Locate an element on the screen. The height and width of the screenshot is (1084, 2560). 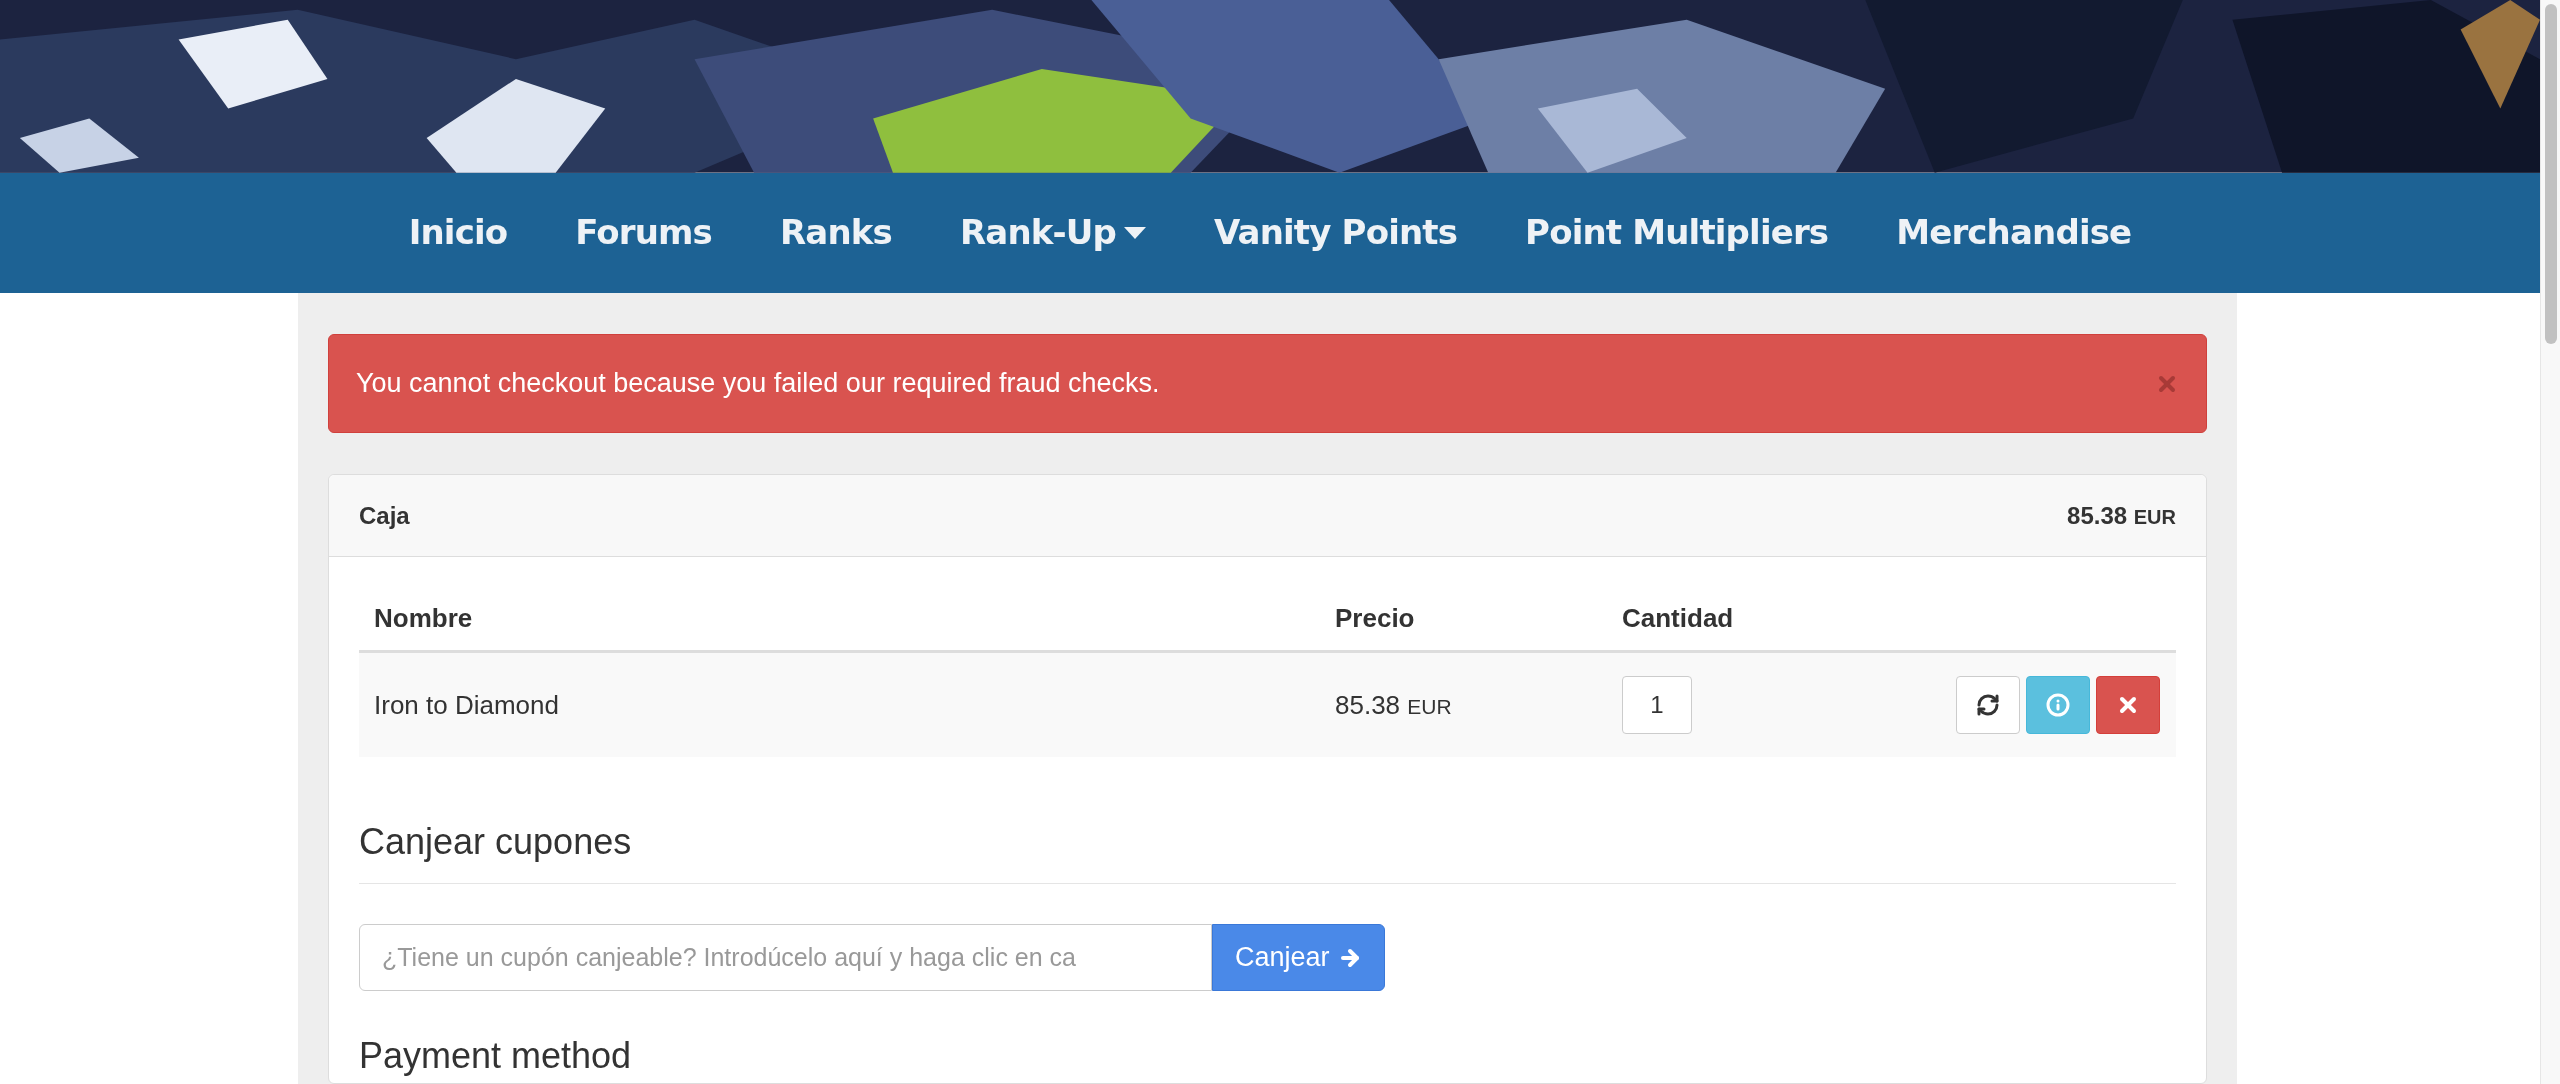
cart-total: 85.38 EUR is located at coordinates (2121, 515).